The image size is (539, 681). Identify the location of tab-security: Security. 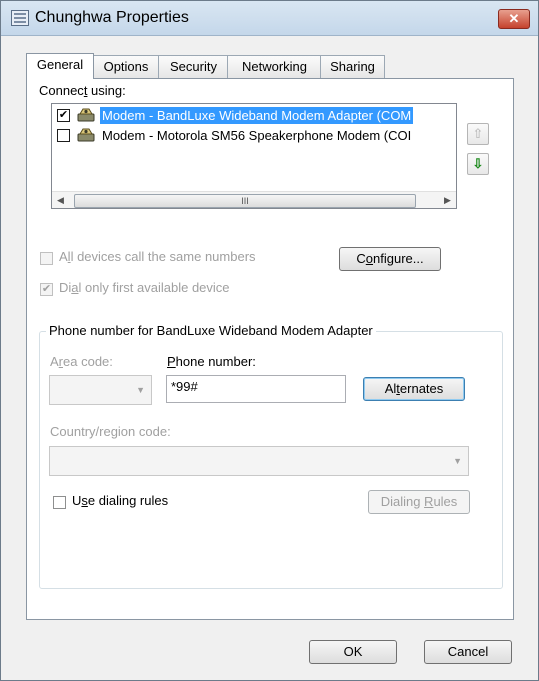
(193, 66).